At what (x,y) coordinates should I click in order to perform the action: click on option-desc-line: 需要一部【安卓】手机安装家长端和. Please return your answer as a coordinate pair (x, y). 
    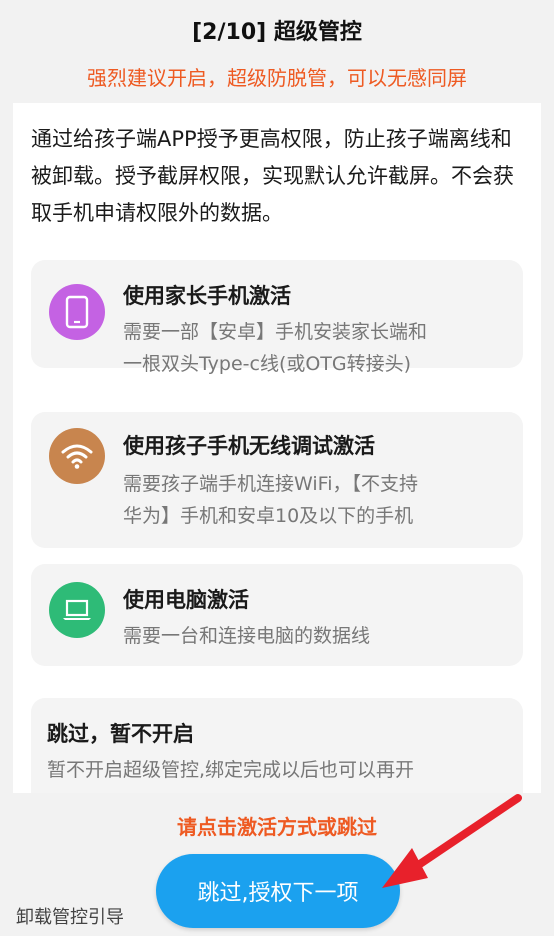
    Looking at the image, I should click on (275, 332).